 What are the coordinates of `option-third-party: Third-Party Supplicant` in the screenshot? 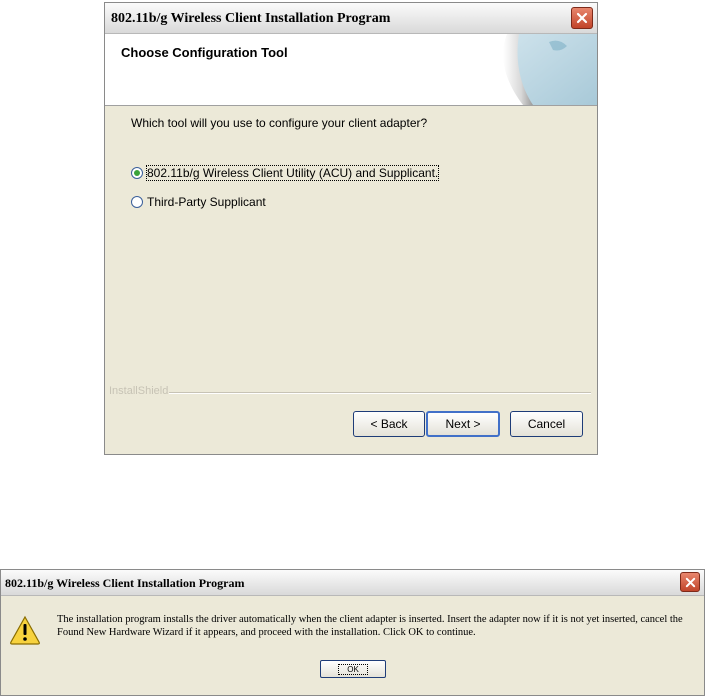 It's located at (198, 202).